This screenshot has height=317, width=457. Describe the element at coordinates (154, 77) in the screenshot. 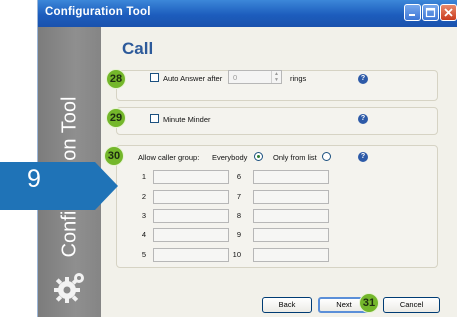

I see `auto-answer-checkbox` at that location.